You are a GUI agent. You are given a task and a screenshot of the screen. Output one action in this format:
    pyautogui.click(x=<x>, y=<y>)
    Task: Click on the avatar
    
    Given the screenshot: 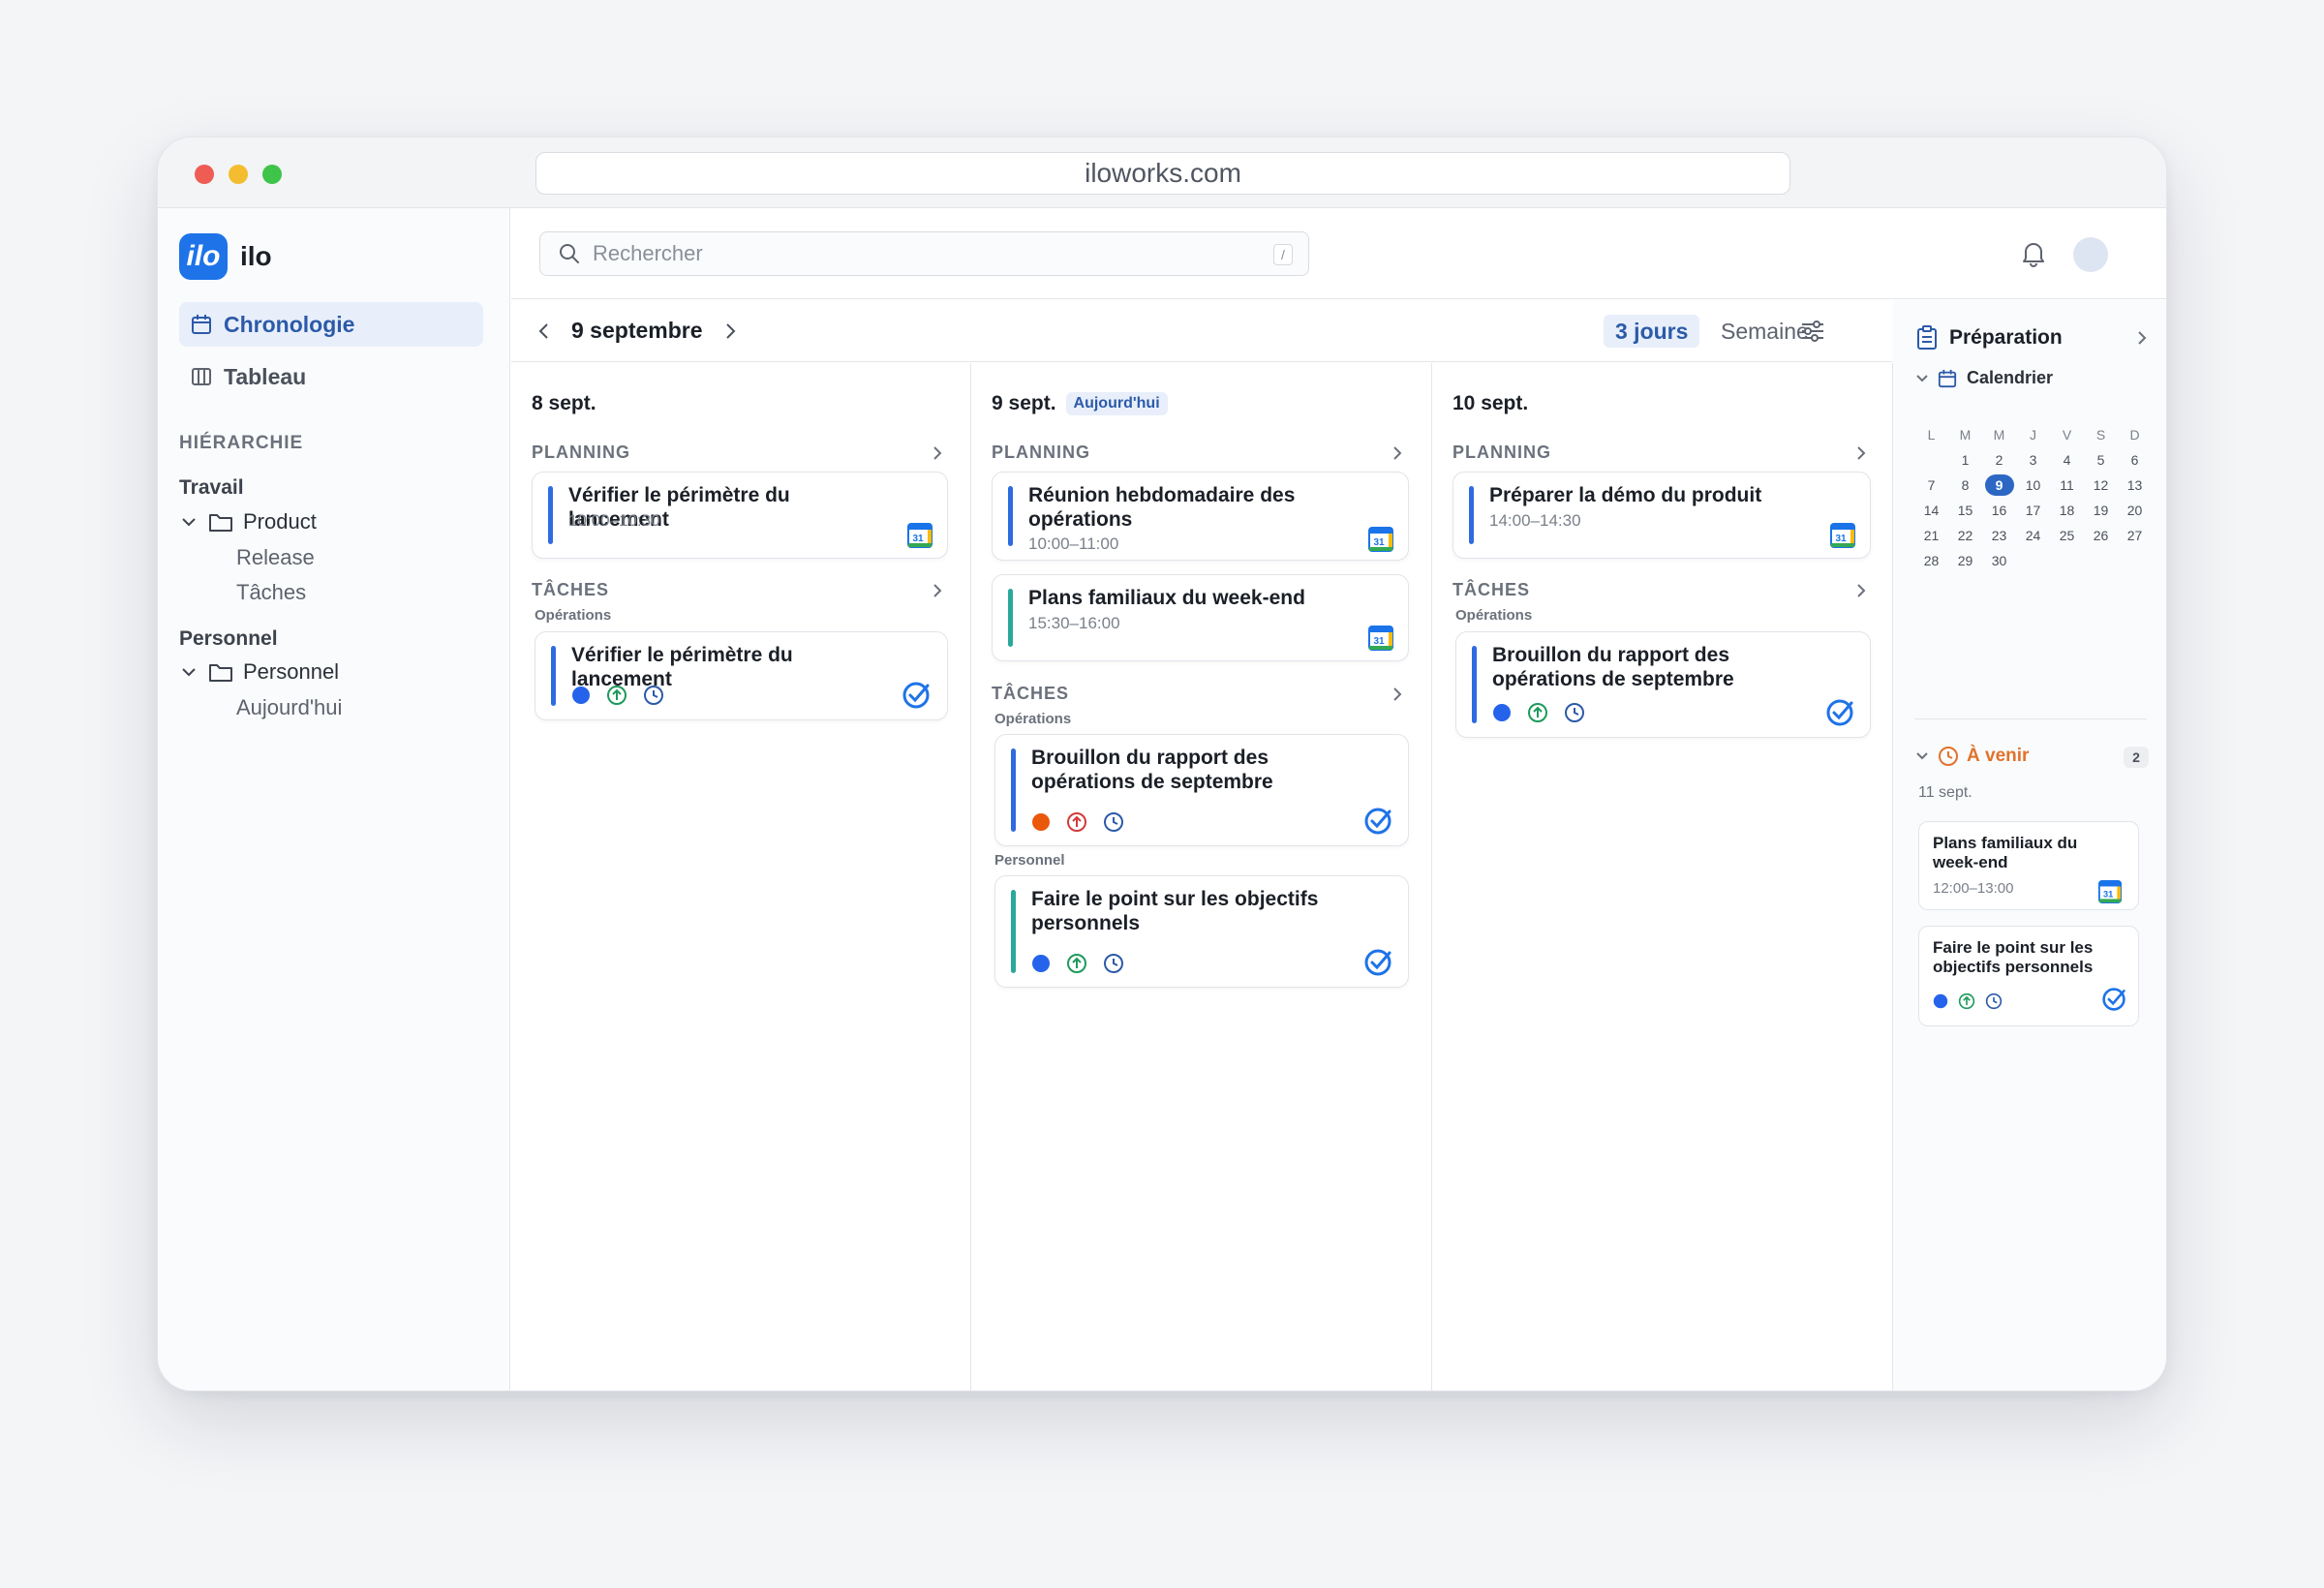 What is the action you would take?
    pyautogui.click(x=2091, y=254)
    